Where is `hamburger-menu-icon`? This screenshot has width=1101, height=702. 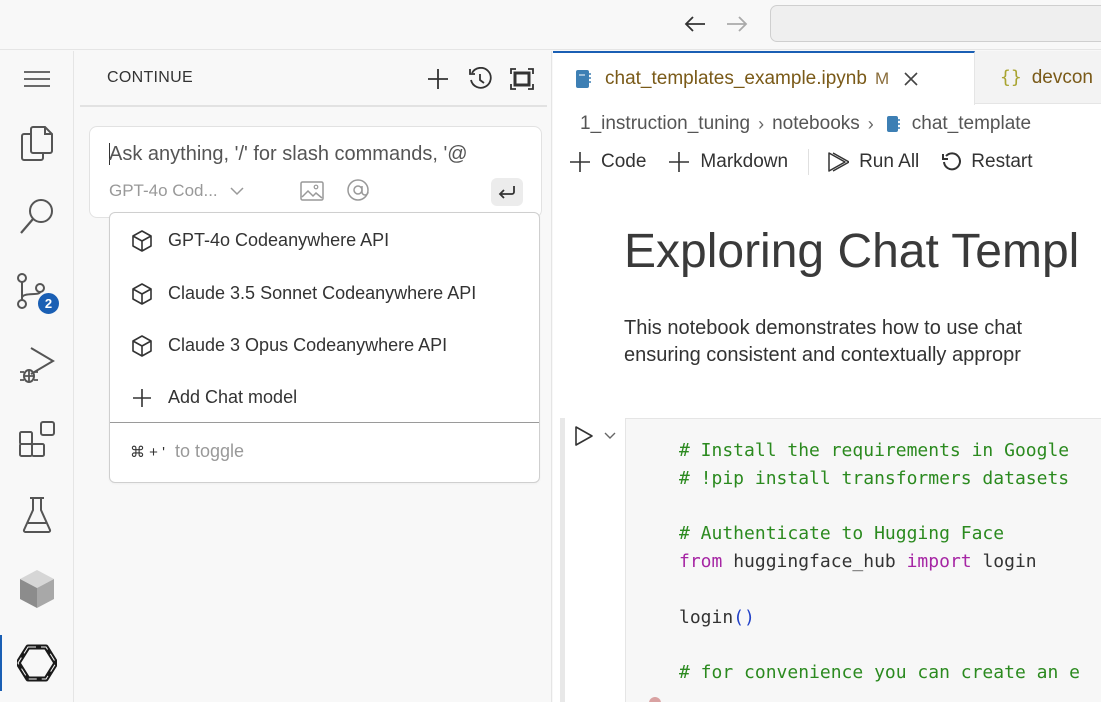
hamburger-menu-icon is located at coordinates (37, 79).